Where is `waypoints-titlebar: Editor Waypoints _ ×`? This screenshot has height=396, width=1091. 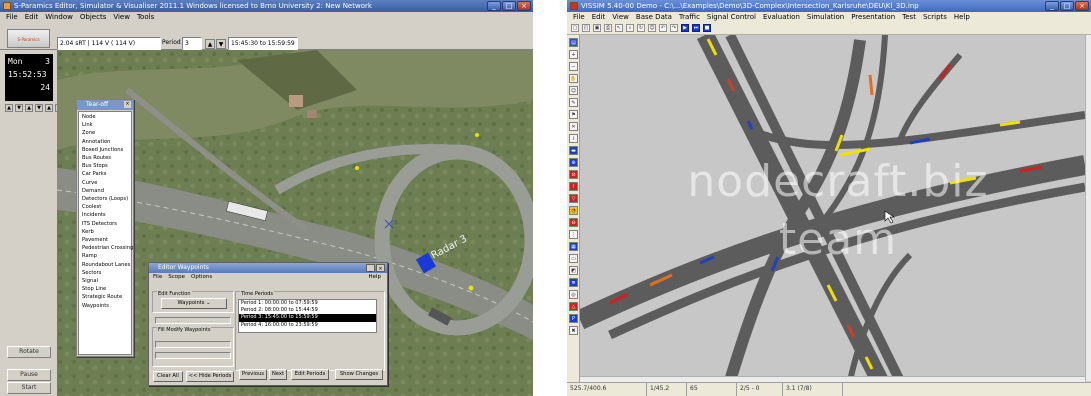 waypoints-titlebar: Editor Waypoints _ × is located at coordinates (268, 268).